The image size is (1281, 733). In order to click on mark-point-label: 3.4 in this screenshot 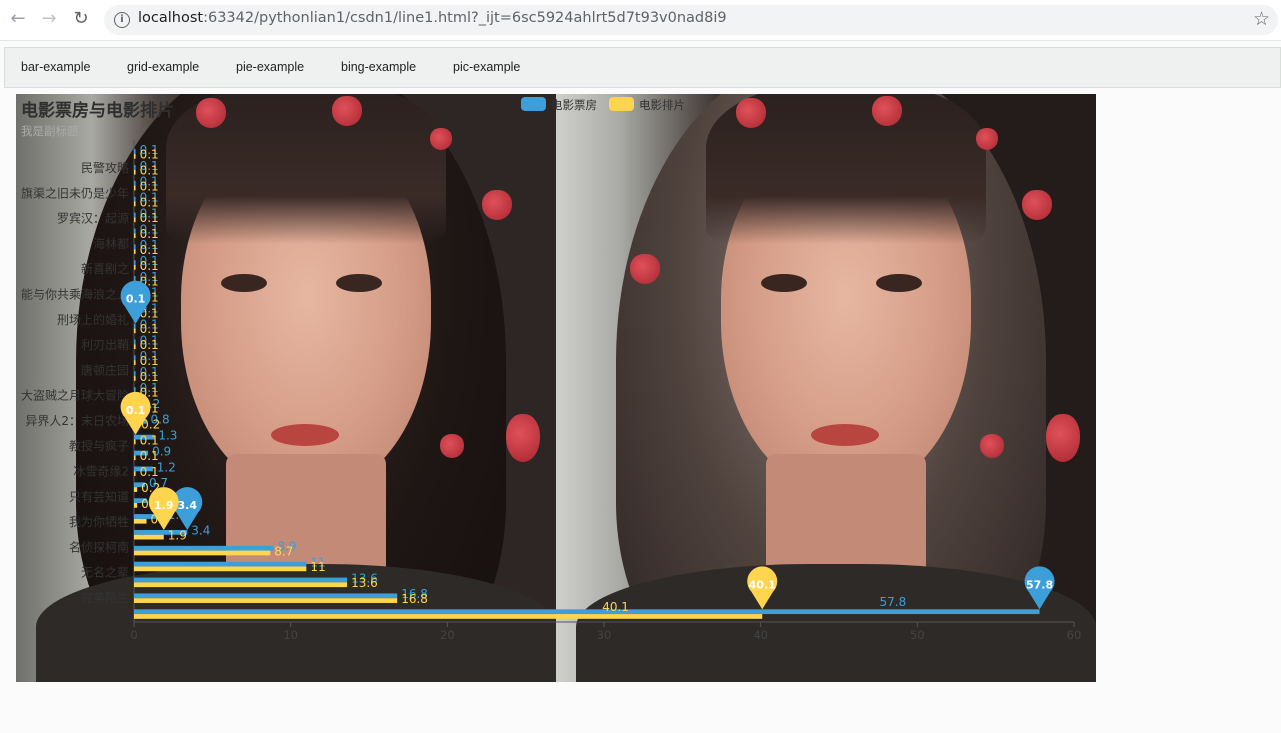, I will do `click(188, 505)`.